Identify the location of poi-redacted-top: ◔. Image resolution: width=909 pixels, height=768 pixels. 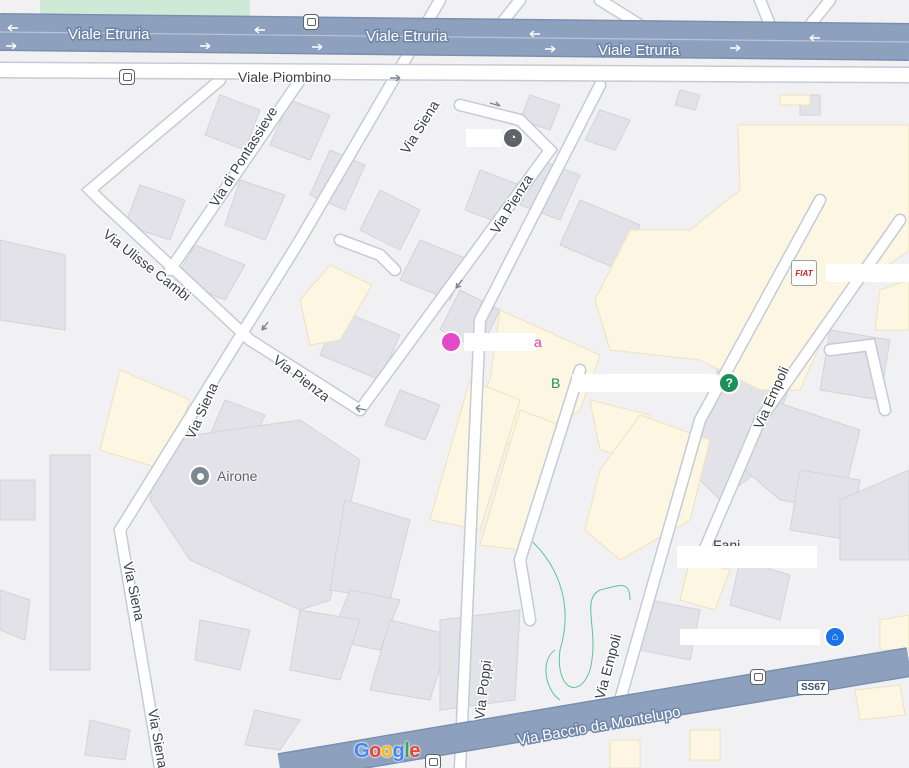
(495, 138).